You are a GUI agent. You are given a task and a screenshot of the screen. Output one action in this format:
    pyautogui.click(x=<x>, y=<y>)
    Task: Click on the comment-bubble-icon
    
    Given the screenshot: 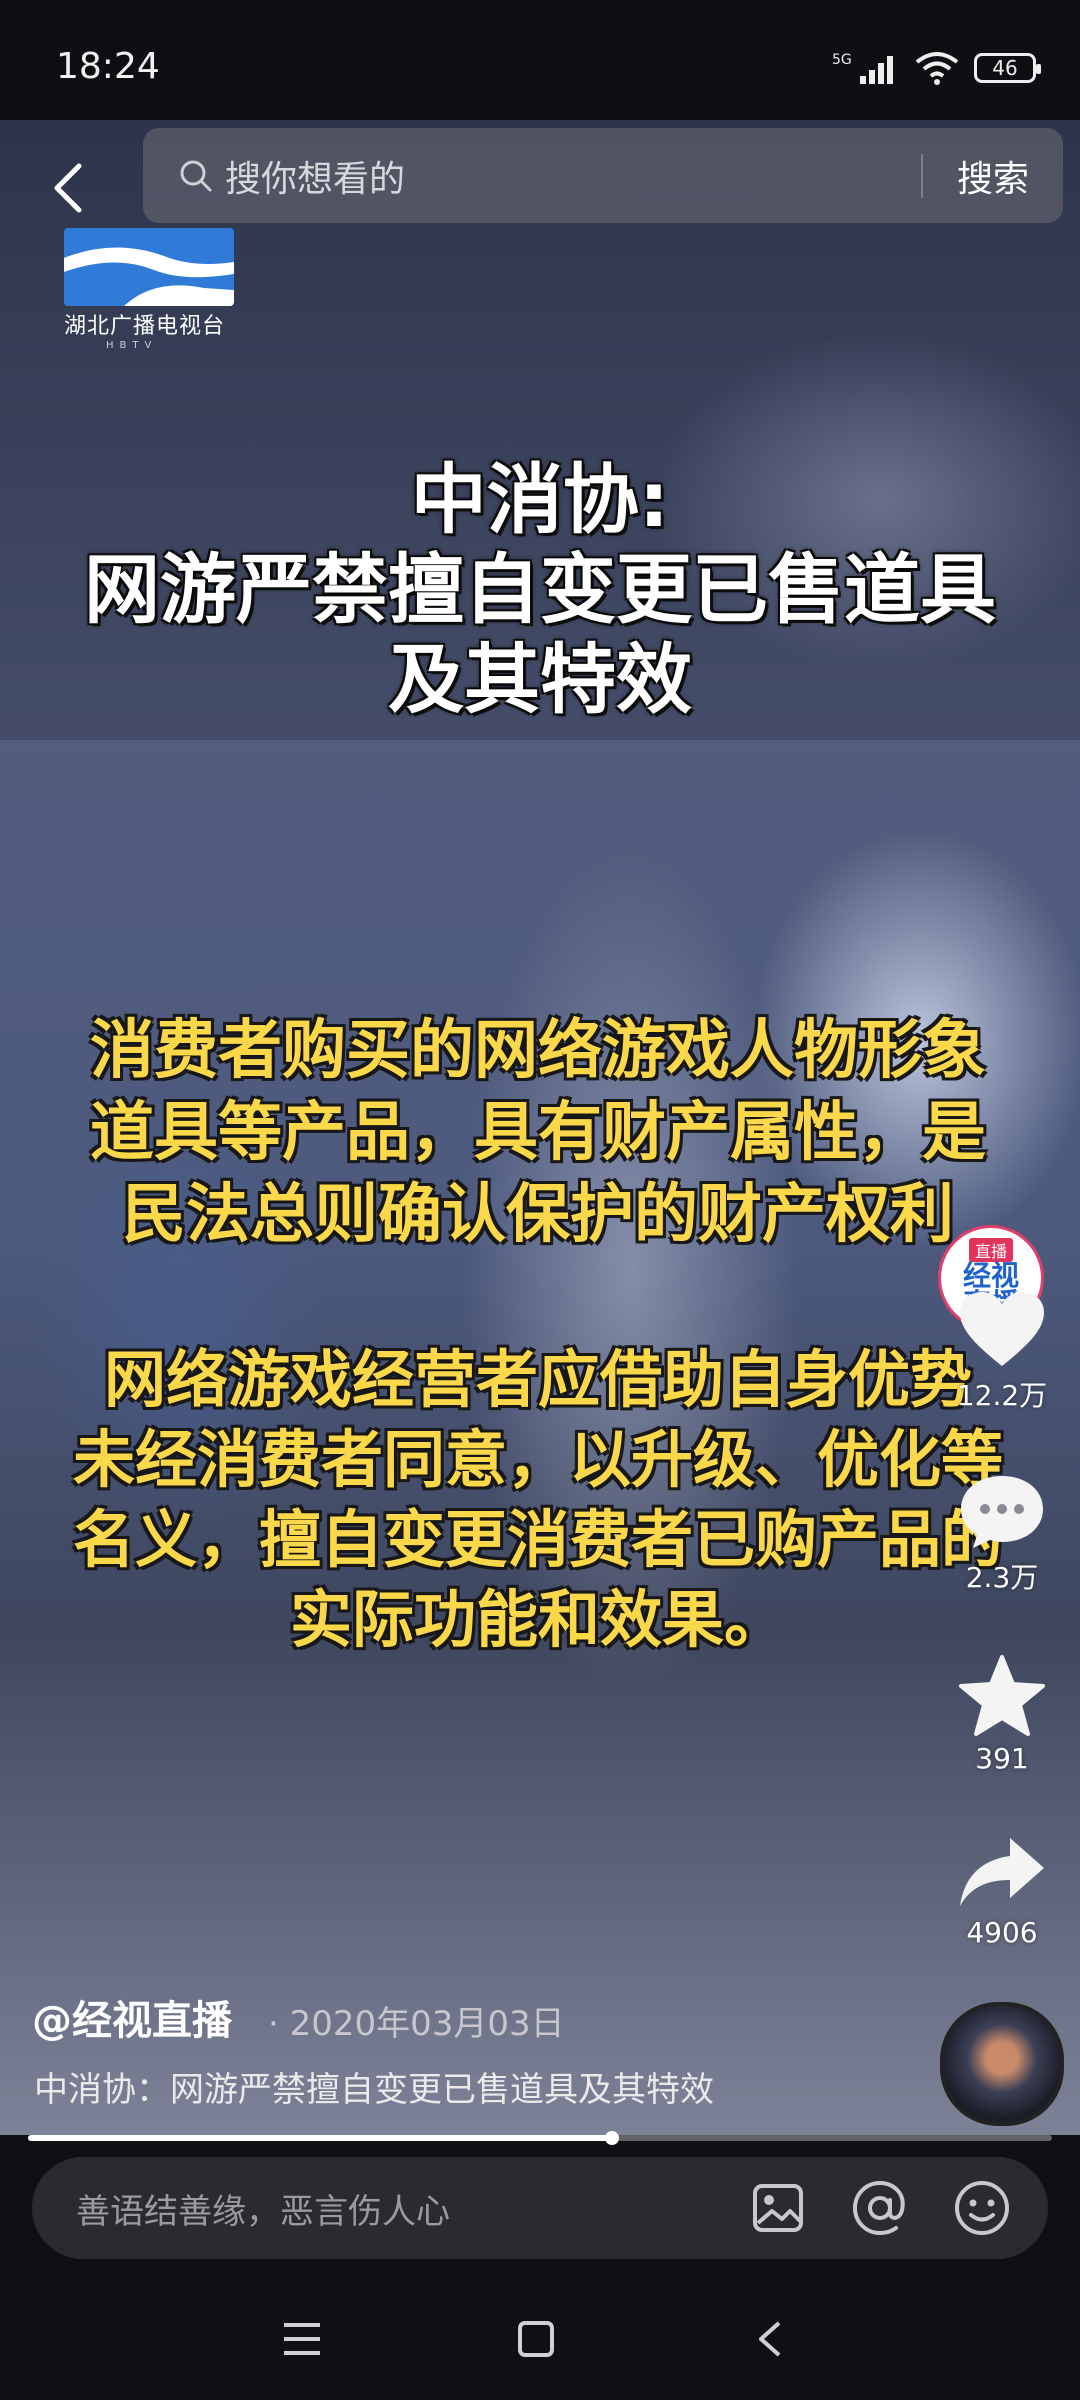 What is the action you would take?
    pyautogui.click(x=1002, y=1512)
    